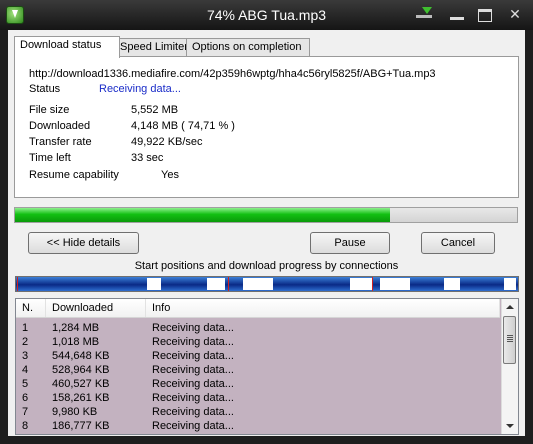 This screenshot has height=444, width=533. I want to click on row-downloaded: 460,527 KB, so click(81, 384).